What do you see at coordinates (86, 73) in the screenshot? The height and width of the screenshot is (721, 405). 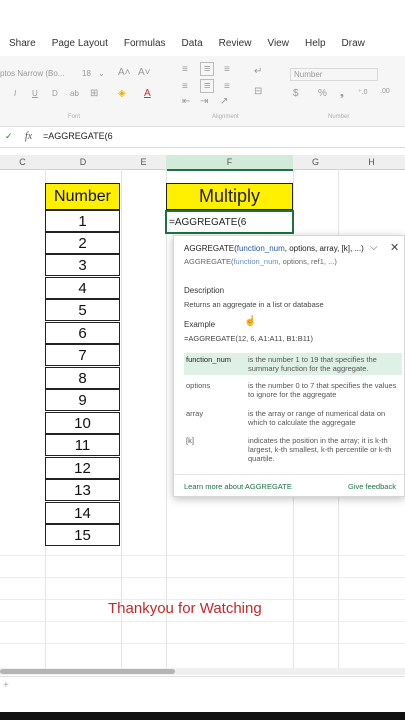 I see `font-size-box: 18` at bounding box center [86, 73].